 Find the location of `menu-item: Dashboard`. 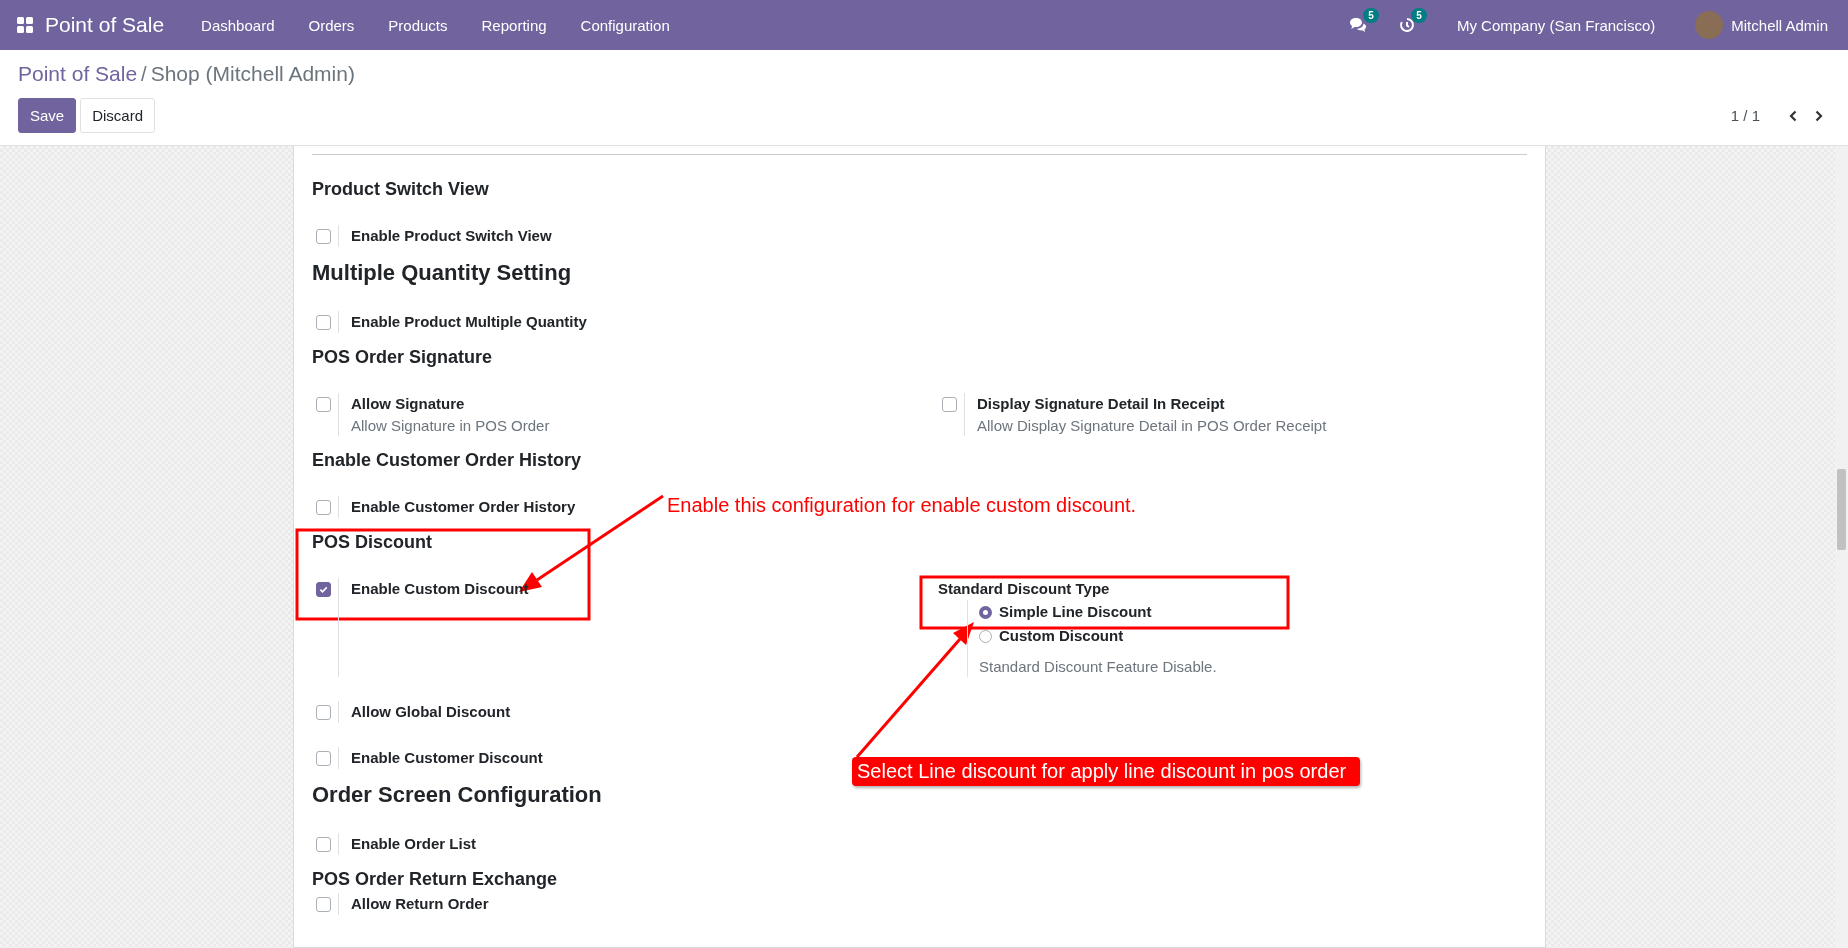

menu-item: Dashboard is located at coordinates (238, 25).